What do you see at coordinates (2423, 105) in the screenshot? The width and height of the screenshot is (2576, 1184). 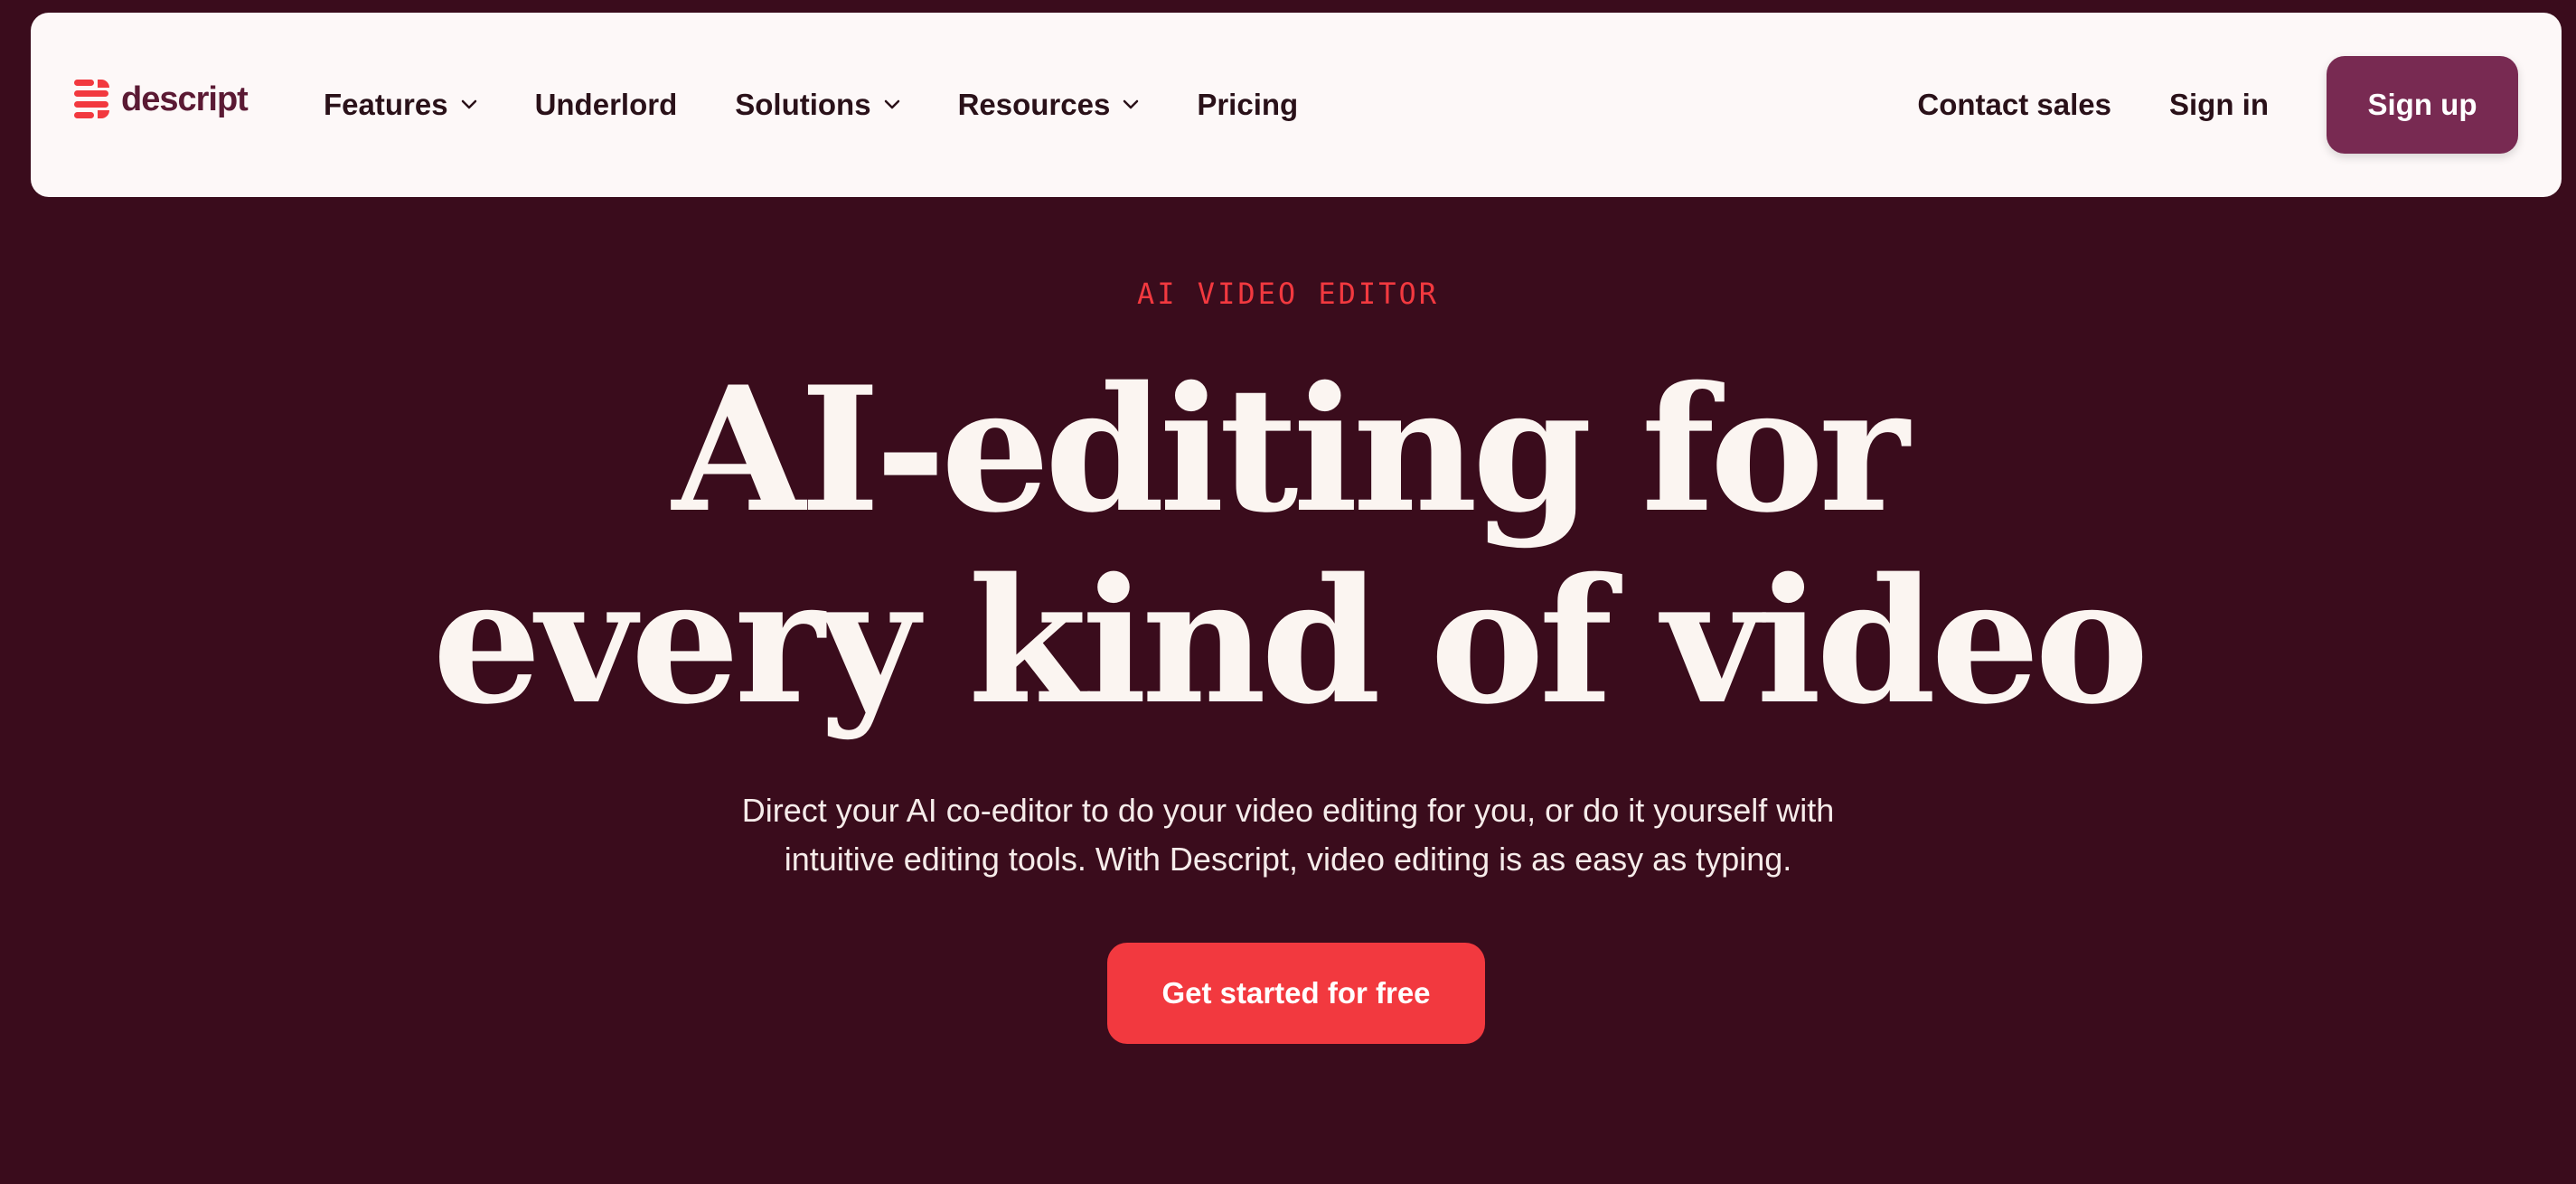 I see `sign-up-button: Sign up` at bounding box center [2423, 105].